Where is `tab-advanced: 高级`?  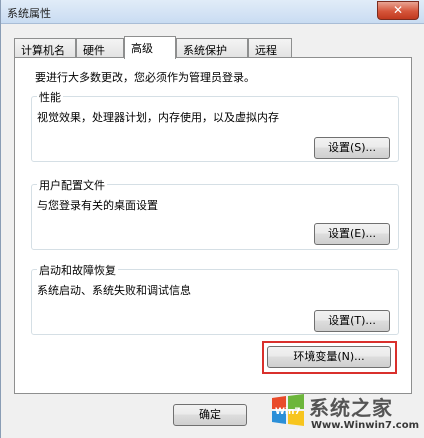 tab-advanced: 高级 is located at coordinates (150, 47).